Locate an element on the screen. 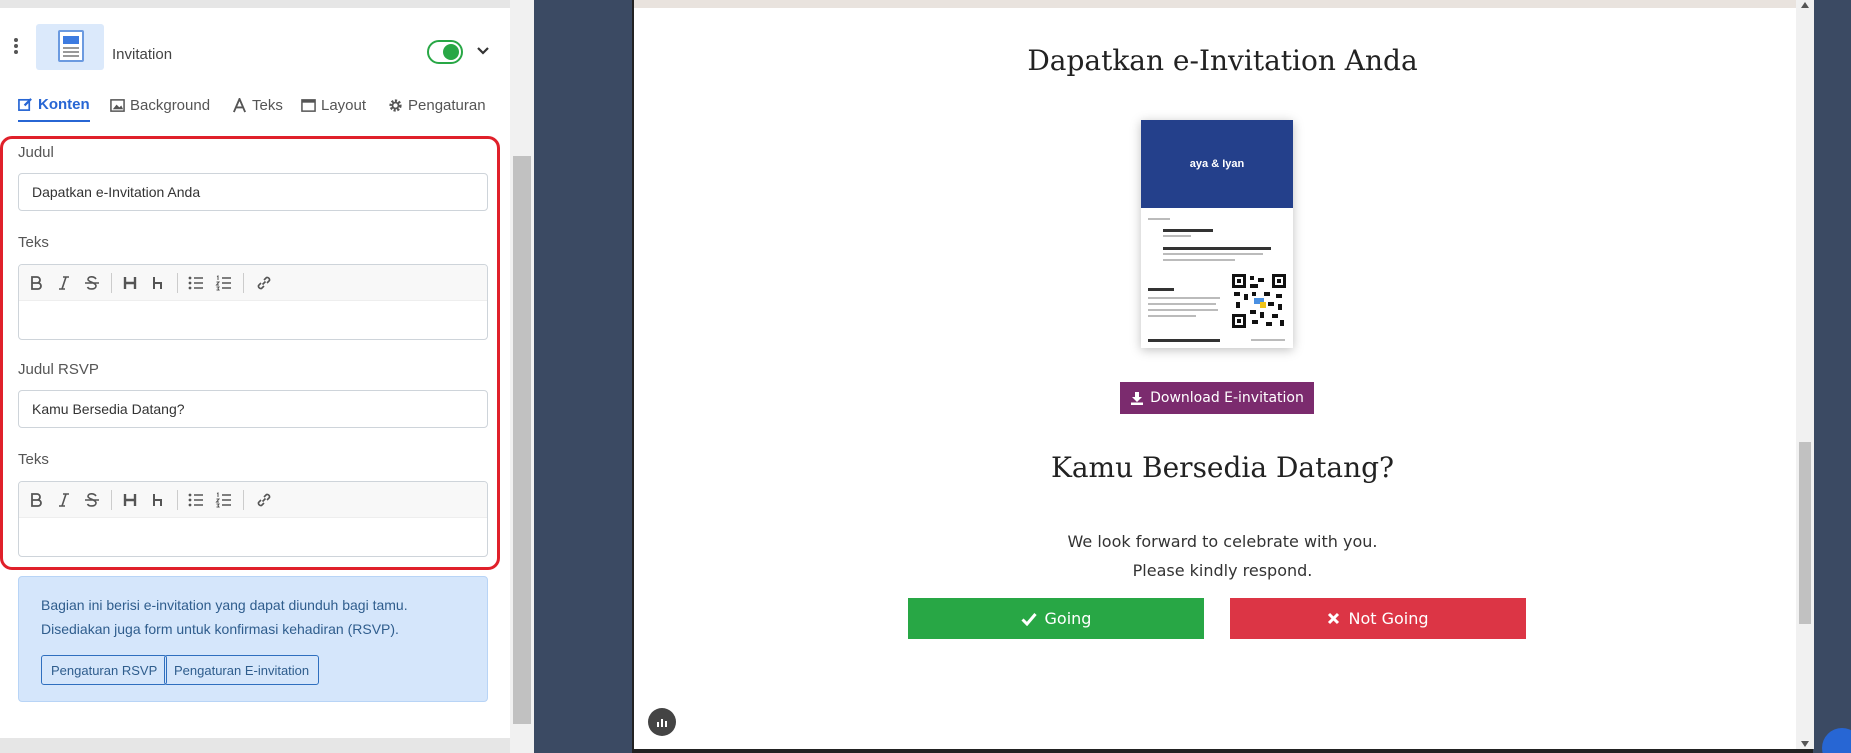 This screenshot has height=753, width=1851. teks-label: Teks is located at coordinates (33, 242).